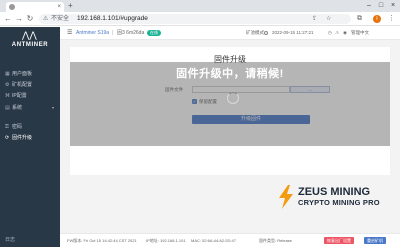 The width and height of the screenshot is (400, 247). I want to click on system-icon: ▤, so click(7, 108).